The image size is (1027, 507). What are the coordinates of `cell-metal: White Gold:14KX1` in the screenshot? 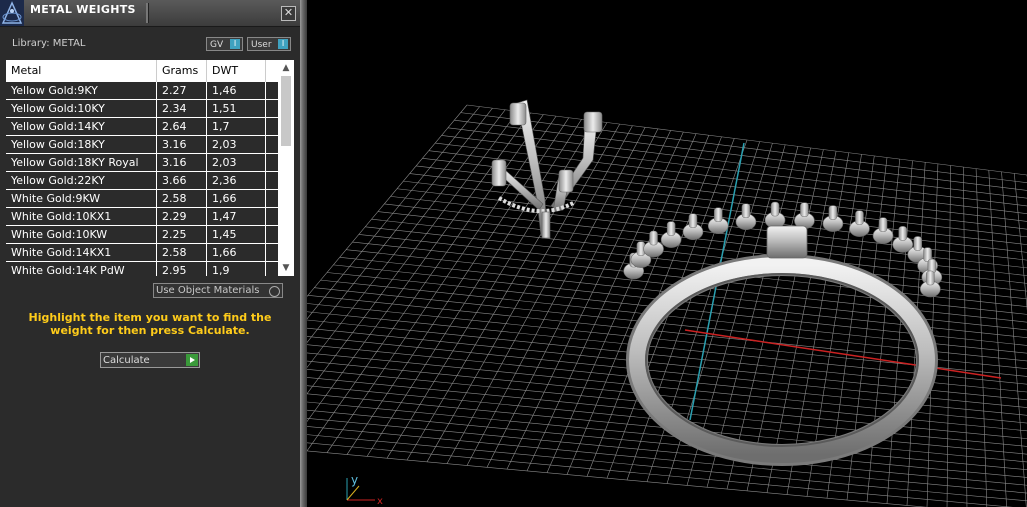 It's located at (81, 252).